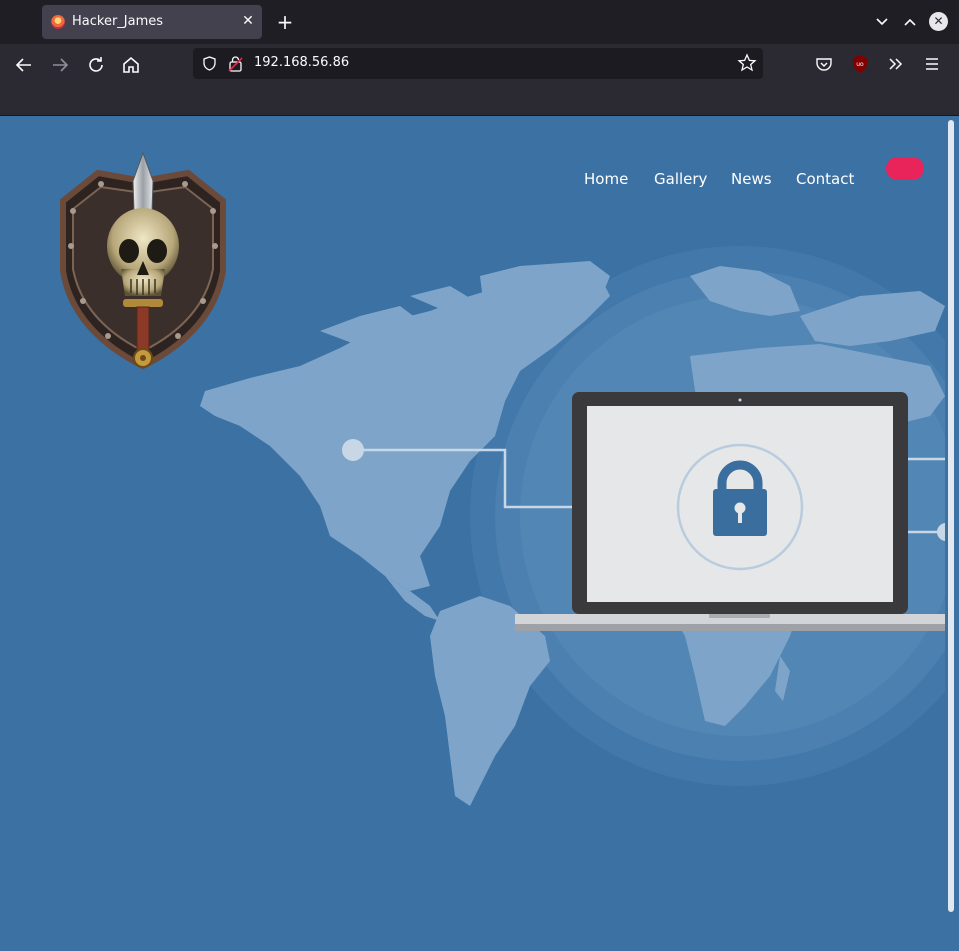  I want to click on minimize-button, so click(882, 22).